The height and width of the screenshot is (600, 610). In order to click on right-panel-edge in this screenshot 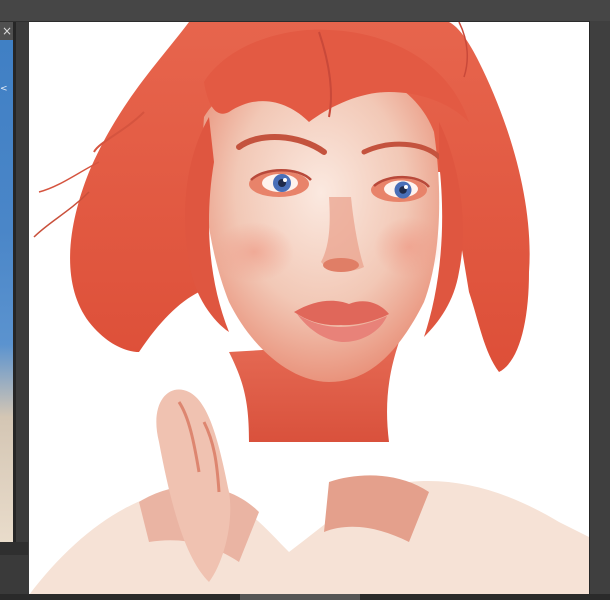, I will do `click(599, 310)`.